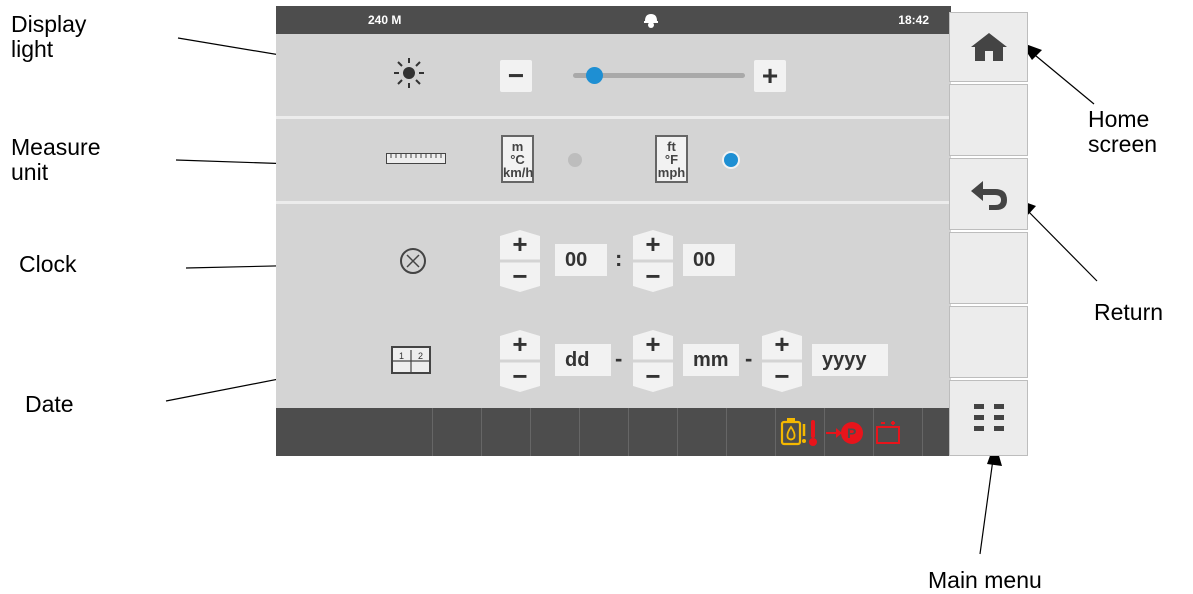 The image size is (1193, 594). Describe the element at coordinates (782, 344) in the screenshot. I see `year-increase-button: +` at that location.